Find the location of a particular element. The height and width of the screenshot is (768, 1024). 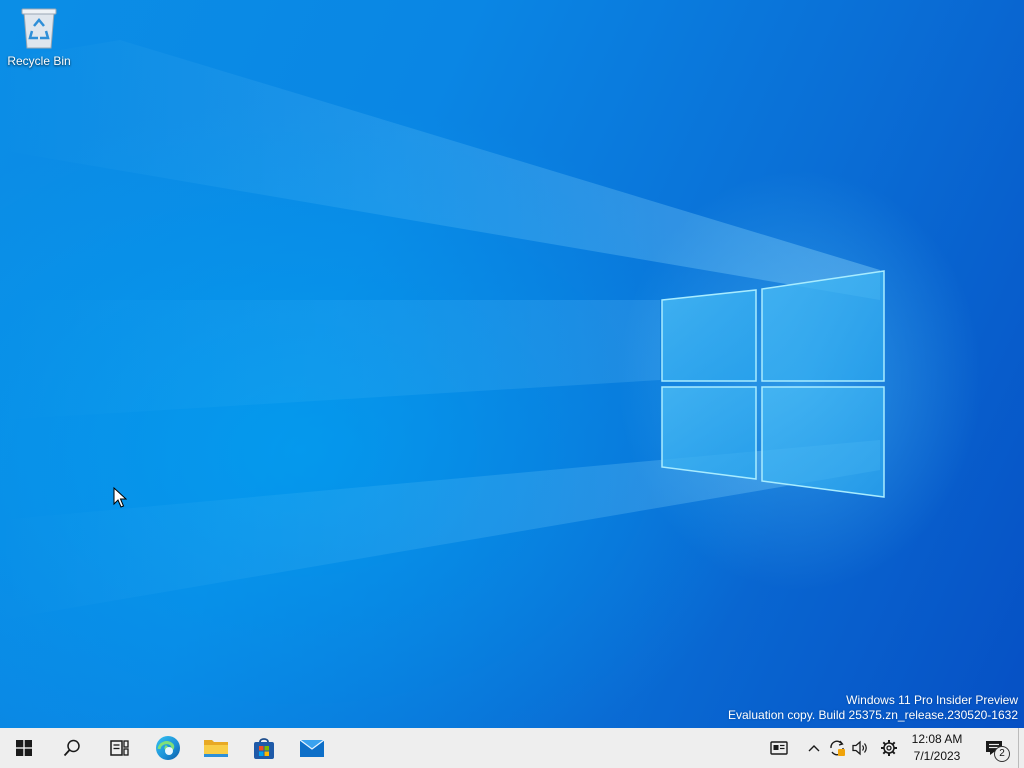

search-button is located at coordinates (72, 748).